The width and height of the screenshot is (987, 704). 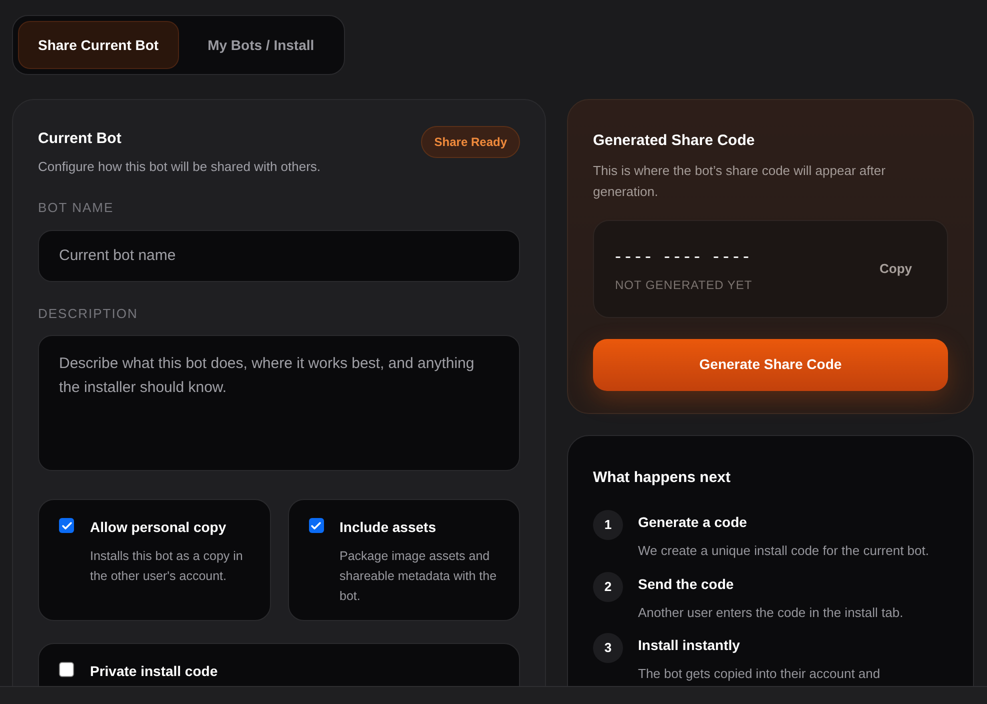 What do you see at coordinates (686, 584) in the screenshot?
I see `step-title: Send the code` at bounding box center [686, 584].